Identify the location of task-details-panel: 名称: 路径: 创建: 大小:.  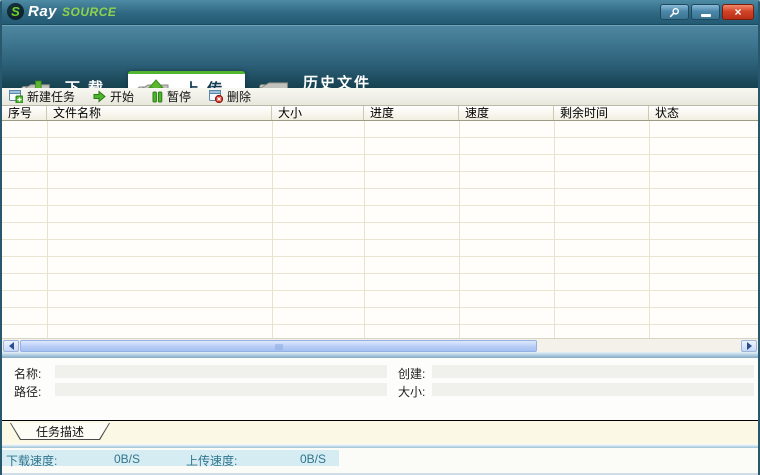
(380, 389).